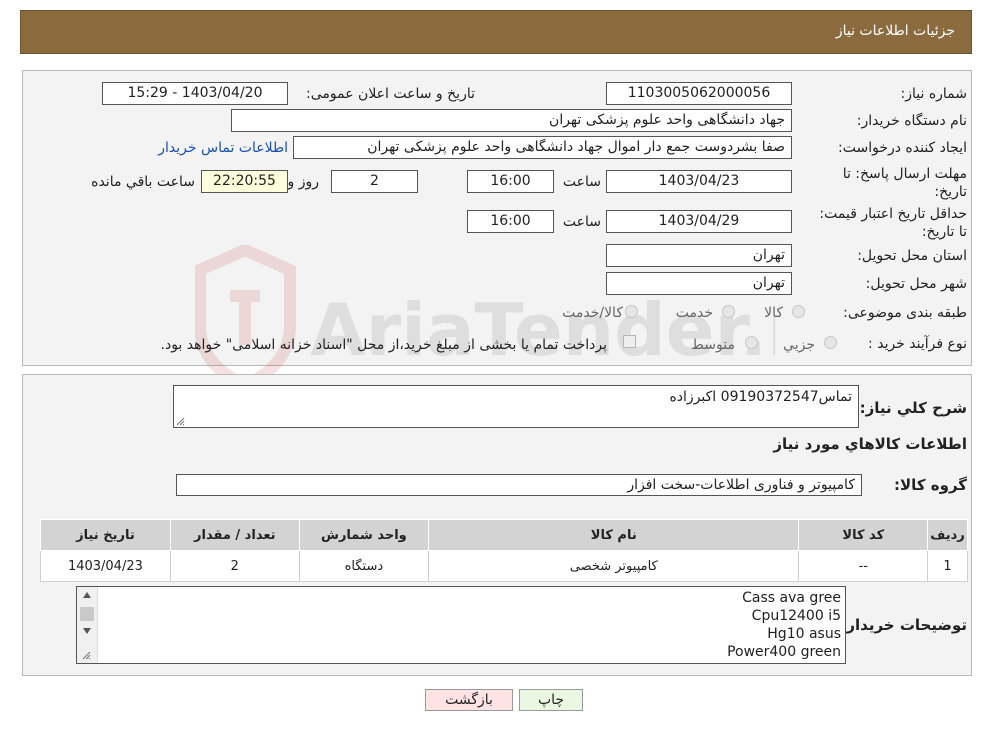 The image size is (985, 733). What do you see at coordinates (592, 313) in the screenshot?
I see `category-both-label: کالا/خدمت` at bounding box center [592, 313].